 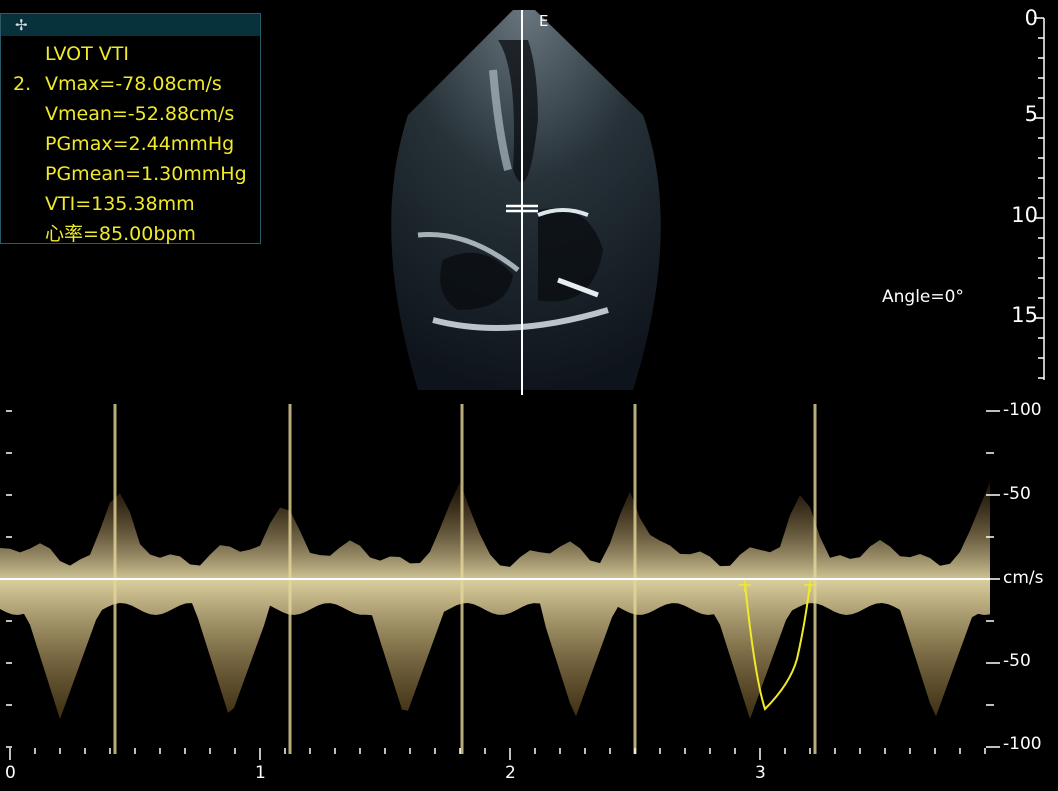 I want to click on velocity-label-lower-mid: -50, so click(x=1017, y=661).